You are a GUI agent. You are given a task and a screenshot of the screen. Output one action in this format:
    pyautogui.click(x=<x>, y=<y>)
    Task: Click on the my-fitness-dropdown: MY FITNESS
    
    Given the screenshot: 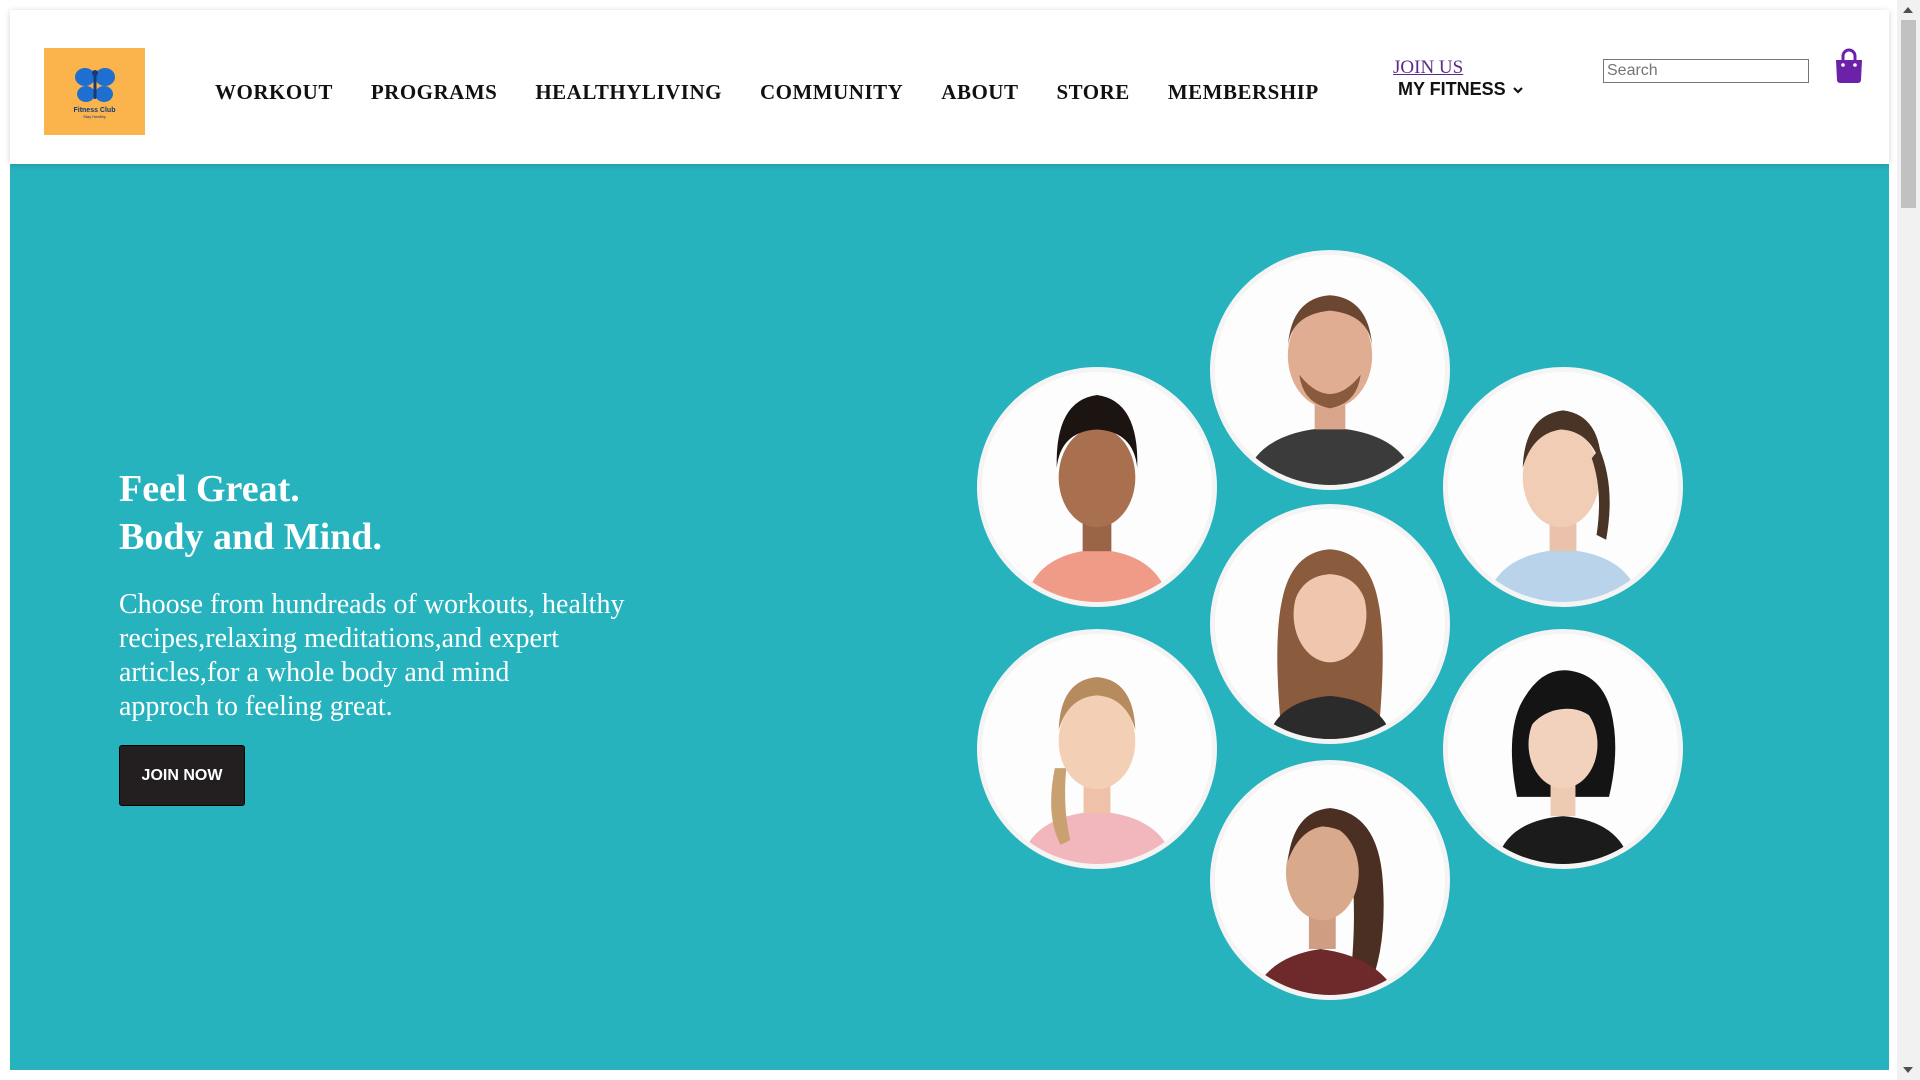 What is the action you would take?
    pyautogui.click(x=1461, y=89)
    